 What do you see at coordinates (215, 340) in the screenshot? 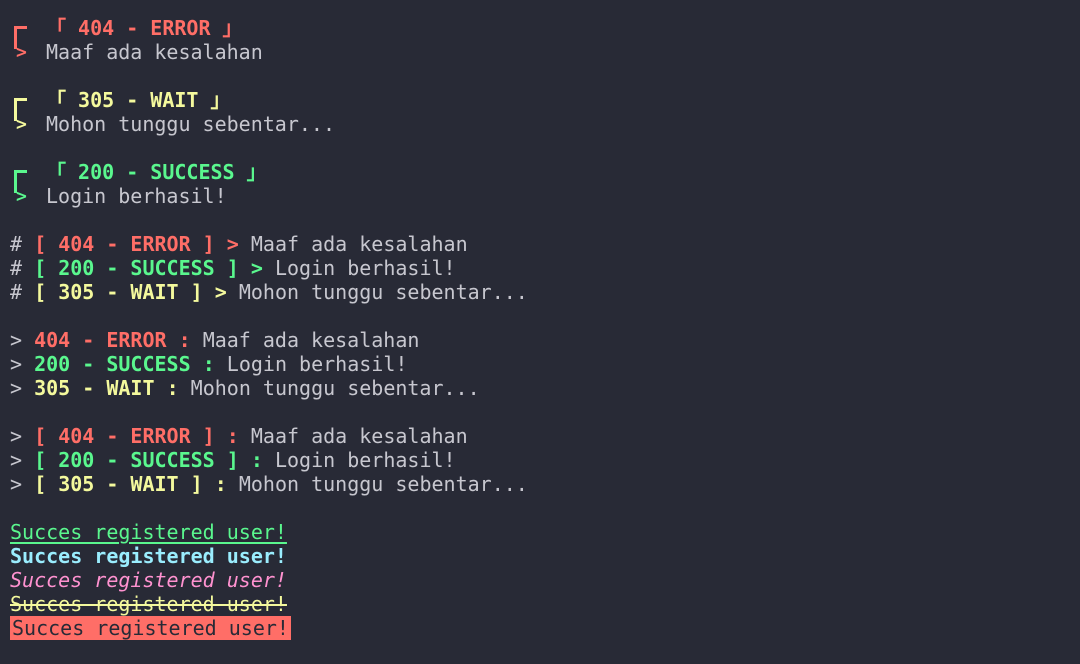
I see `arrow-error-line: > 404 - ERROR : Maaf ada kesalahan` at bounding box center [215, 340].